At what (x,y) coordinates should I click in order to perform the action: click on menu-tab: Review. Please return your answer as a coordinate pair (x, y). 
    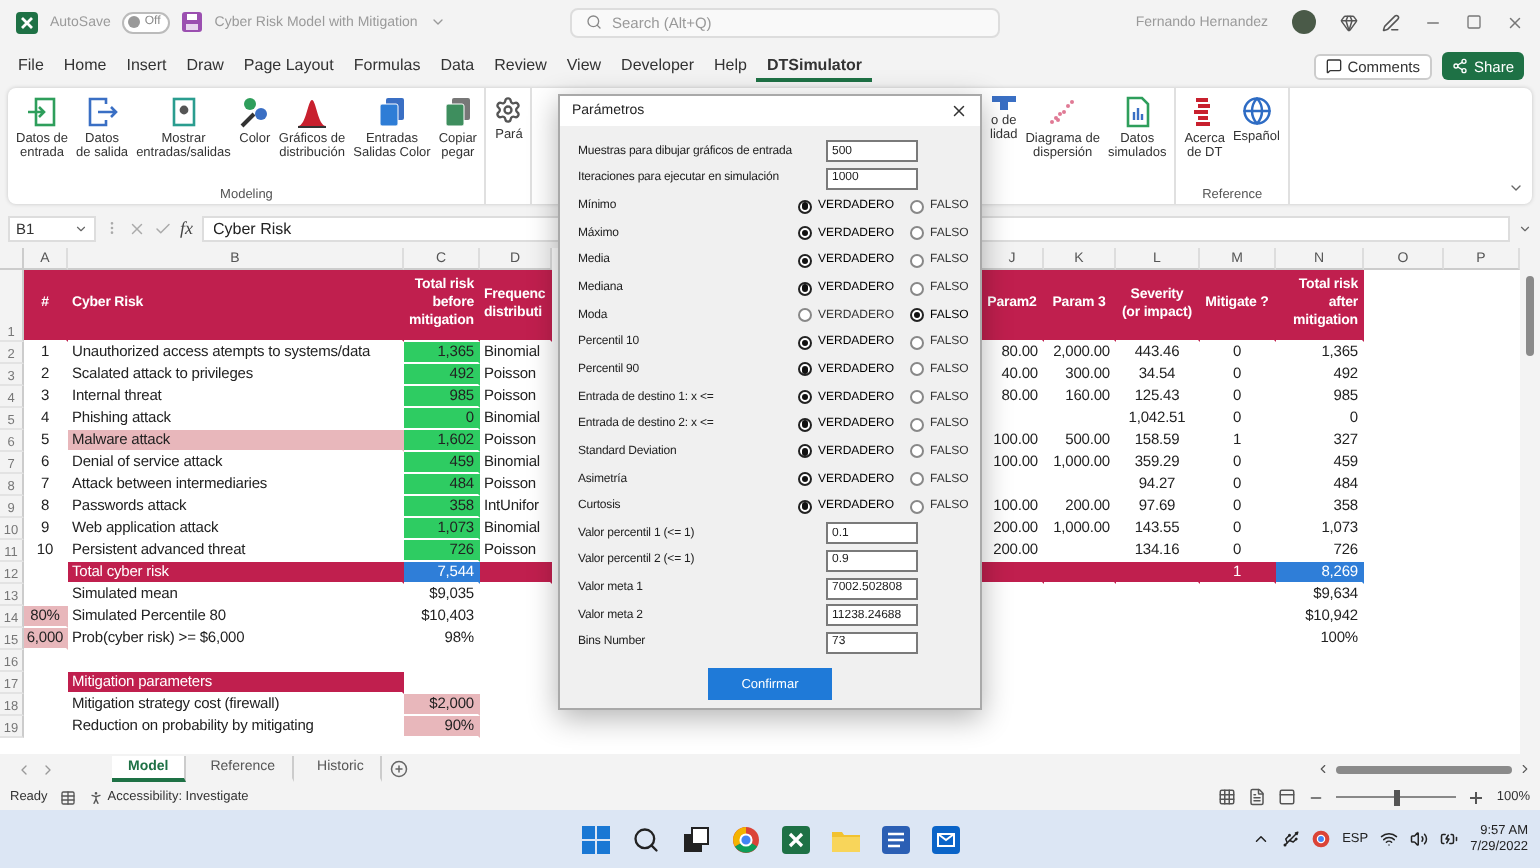
    Looking at the image, I should click on (520, 66).